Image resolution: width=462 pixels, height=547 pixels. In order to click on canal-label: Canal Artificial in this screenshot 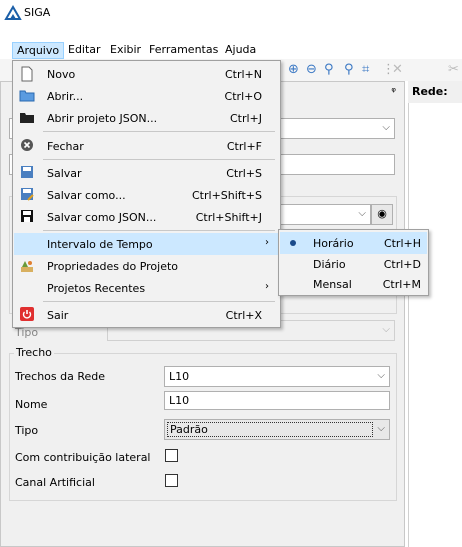, I will do `click(55, 482)`.